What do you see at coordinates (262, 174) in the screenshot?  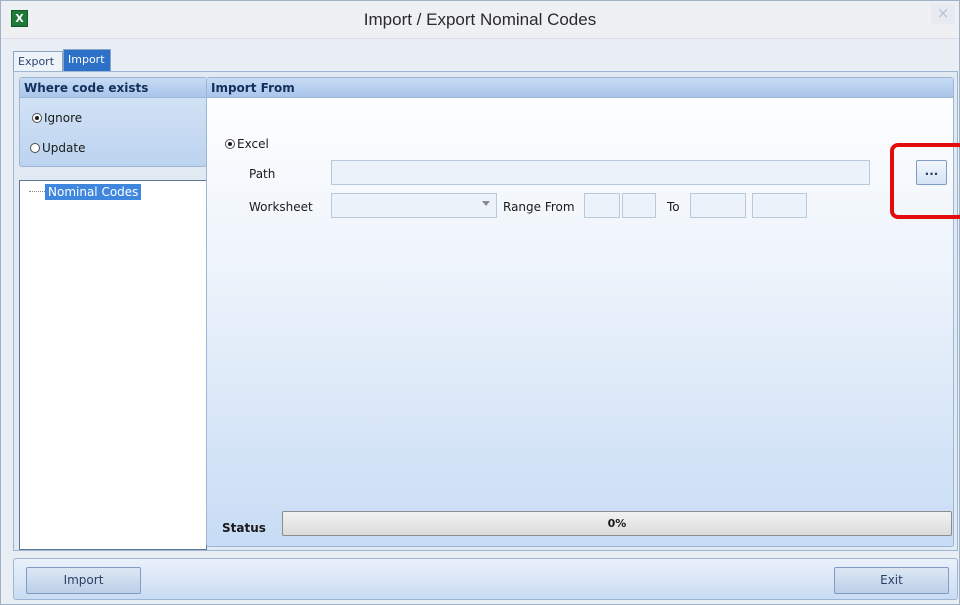 I see `path-label: Path` at bounding box center [262, 174].